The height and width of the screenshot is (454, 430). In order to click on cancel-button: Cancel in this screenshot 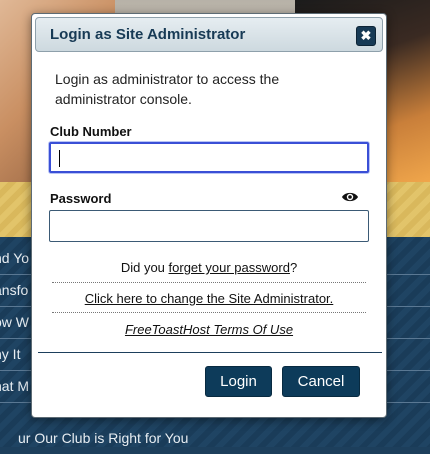, I will do `click(321, 381)`.